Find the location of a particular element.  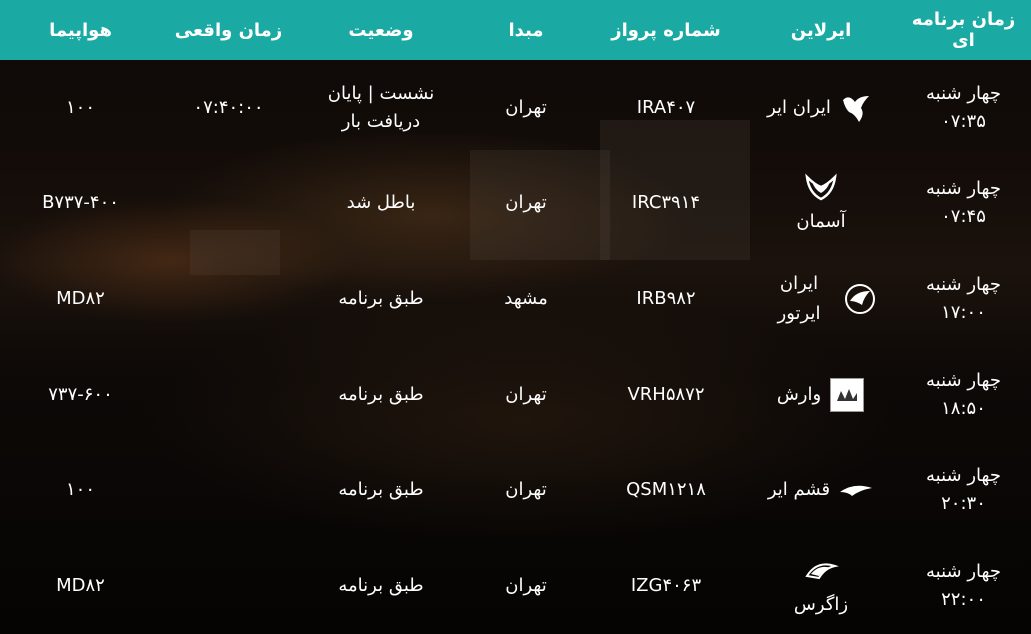

iran-air-homa-icon is located at coordinates (857, 108).